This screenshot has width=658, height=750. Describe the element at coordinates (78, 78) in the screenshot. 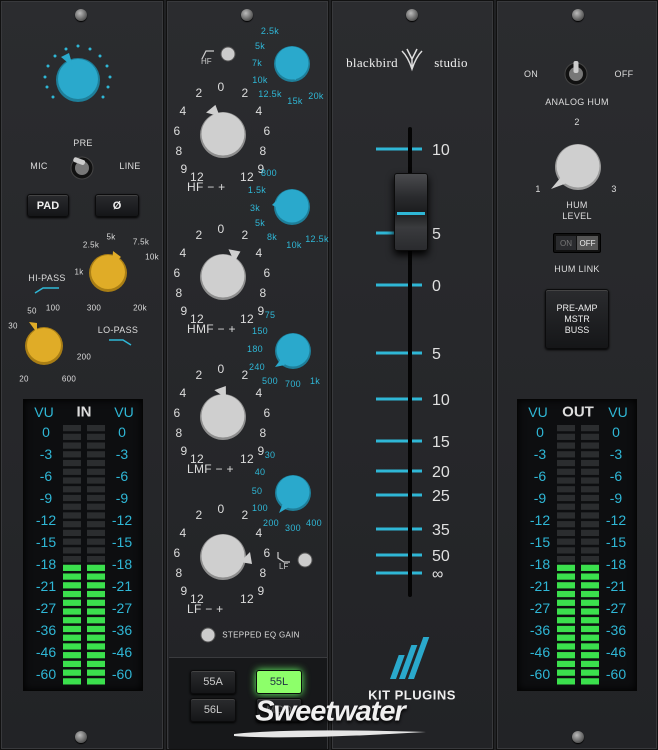

I see `preamp-gain-knob` at that location.